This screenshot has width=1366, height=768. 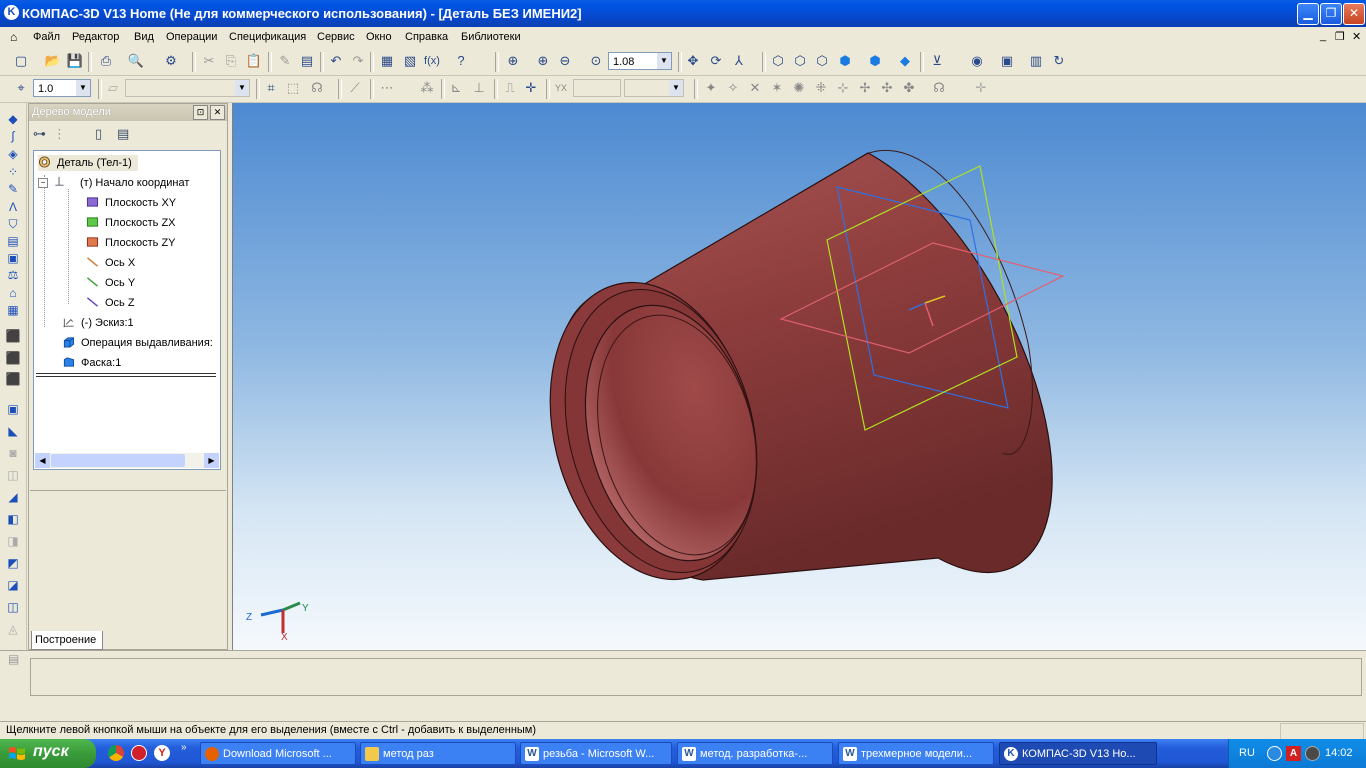 I want to click on menu-service: Сервис, so click(x=336, y=37).